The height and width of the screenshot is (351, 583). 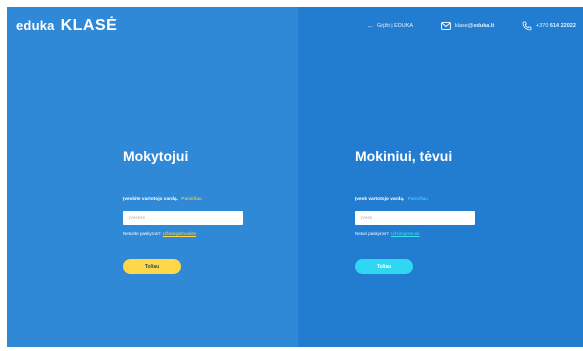 I want to click on teacher-register-link: Užsiregistruokite, so click(x=179, y=233).